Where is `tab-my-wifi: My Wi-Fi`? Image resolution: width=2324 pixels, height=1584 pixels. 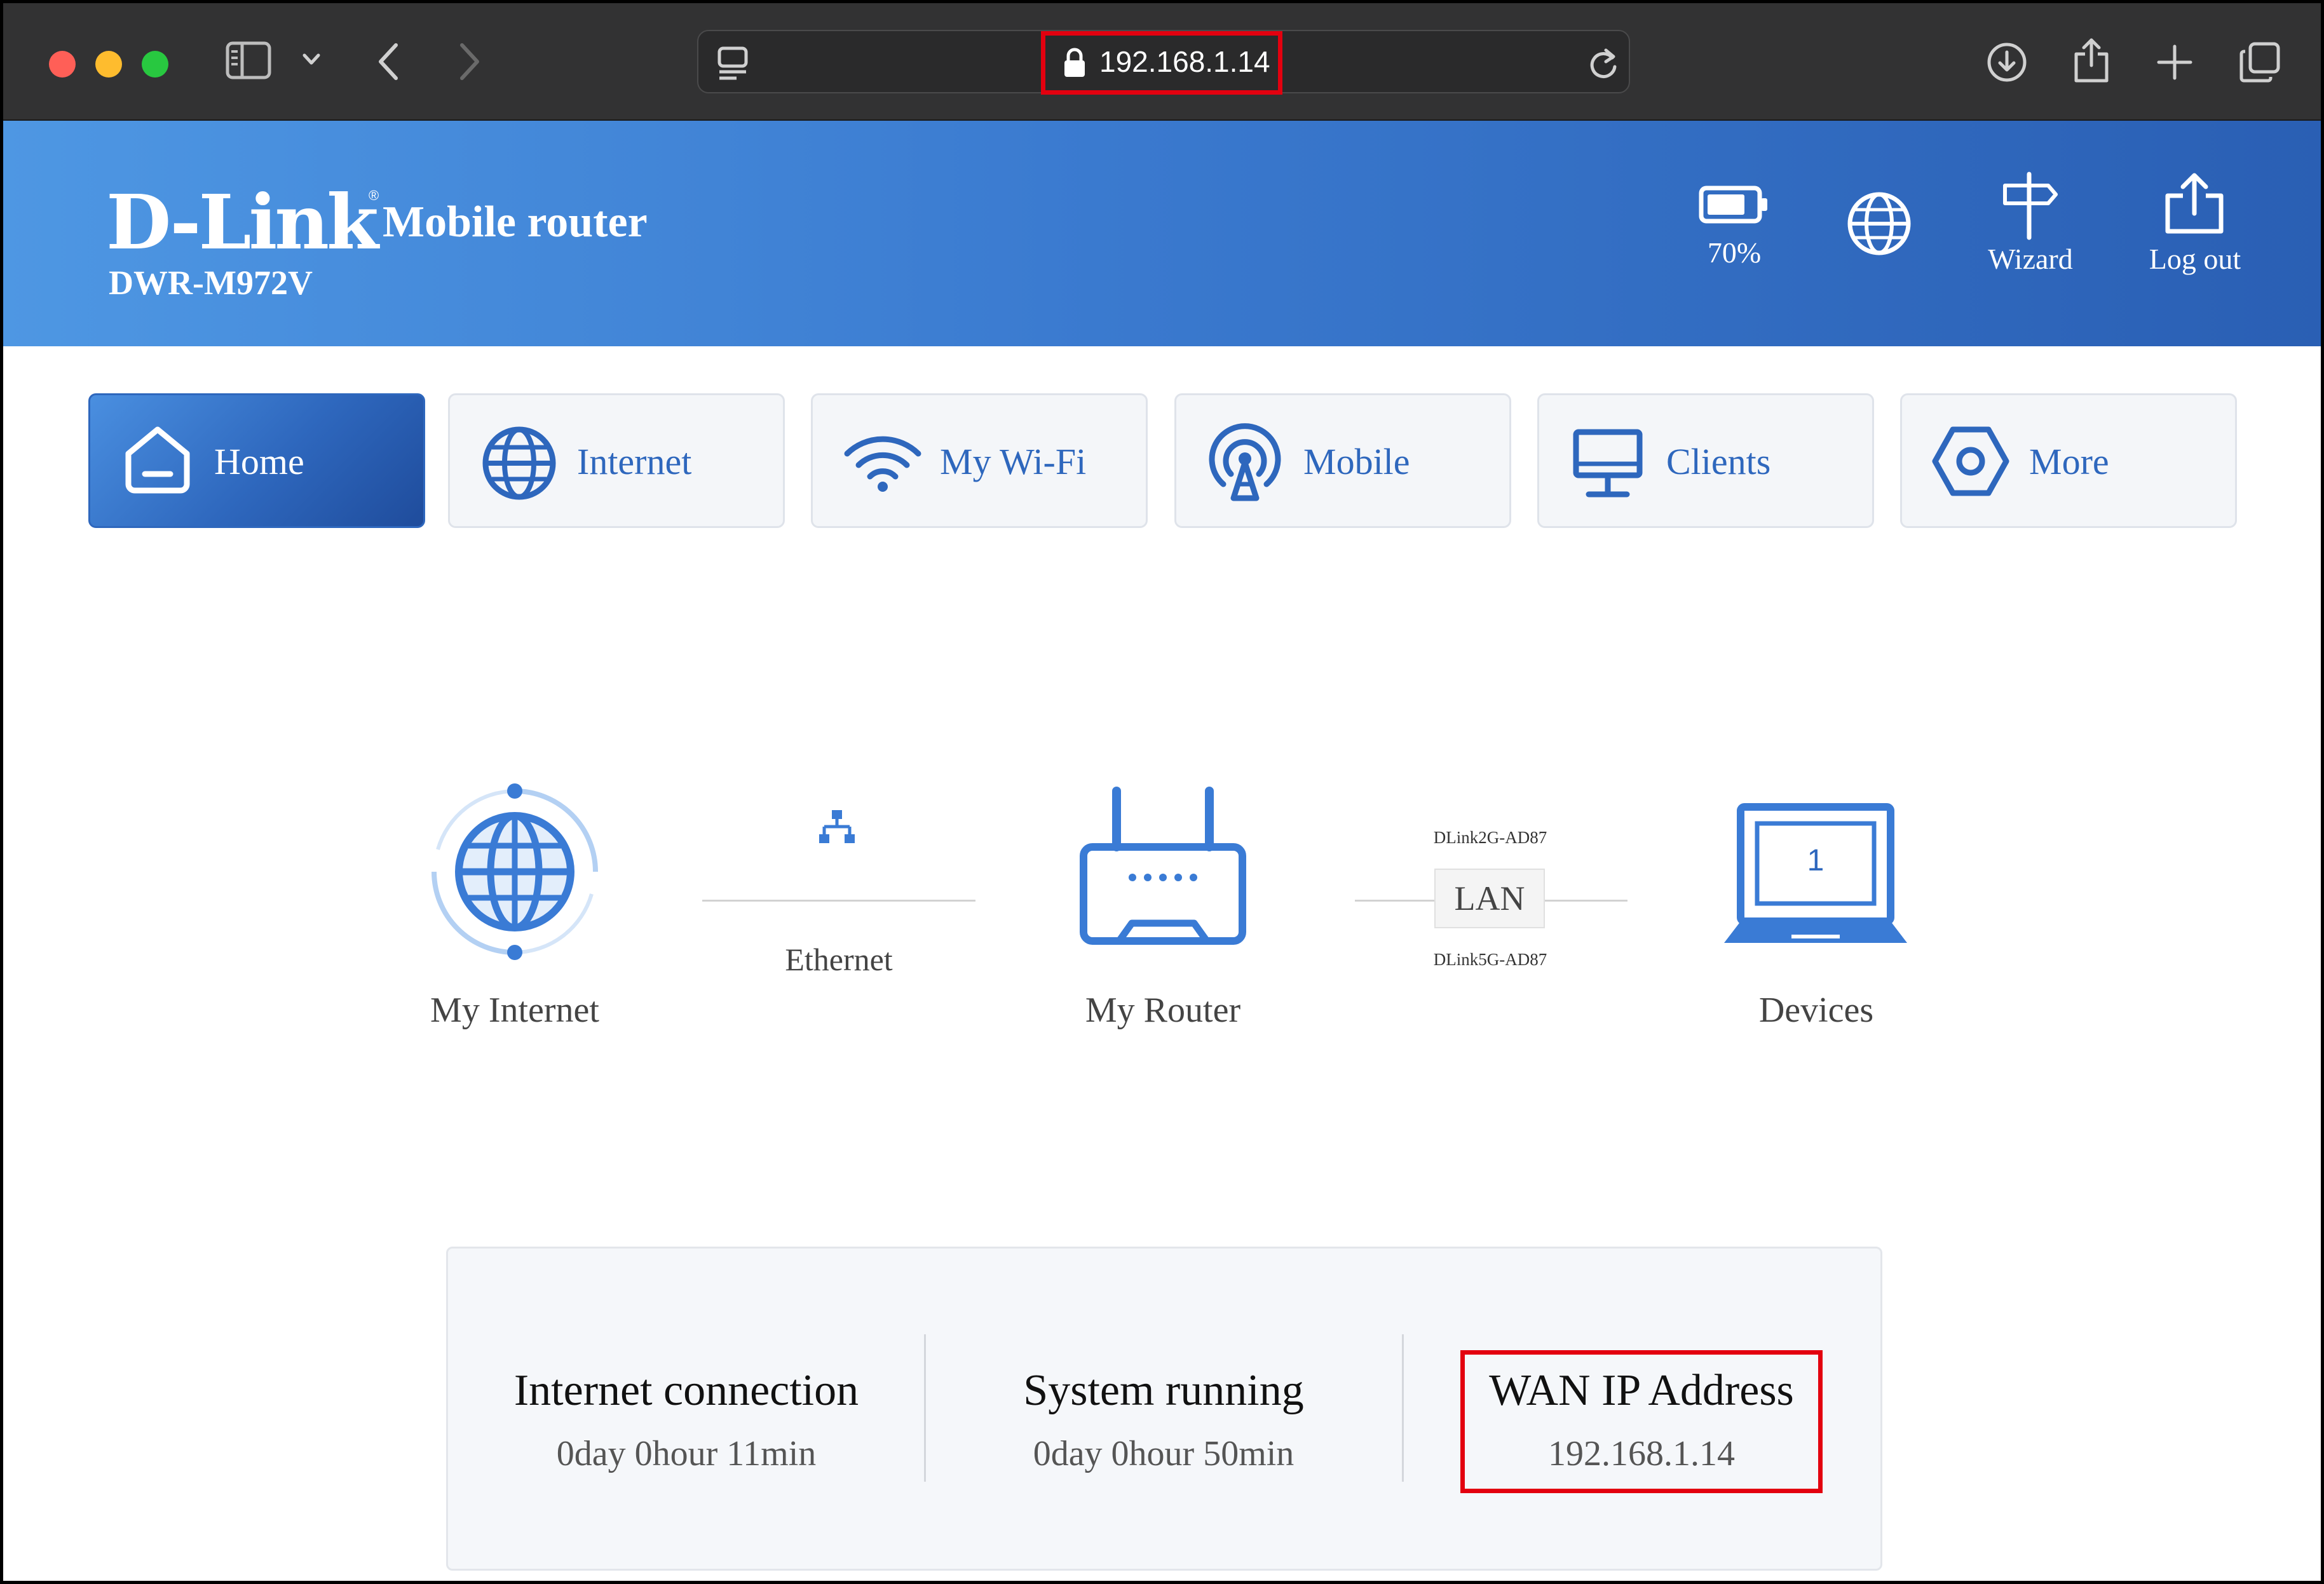
tab-my-wifi: My Wi-Fi is located at coordinates (979, 461).